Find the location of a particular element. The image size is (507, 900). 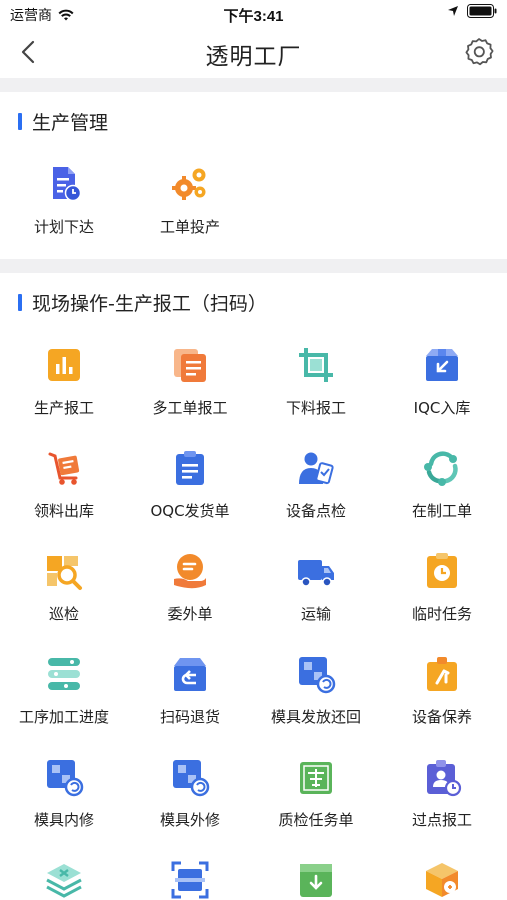

tile-oqc-shipment: OQC发货单 is located at coordinates (190, 484).